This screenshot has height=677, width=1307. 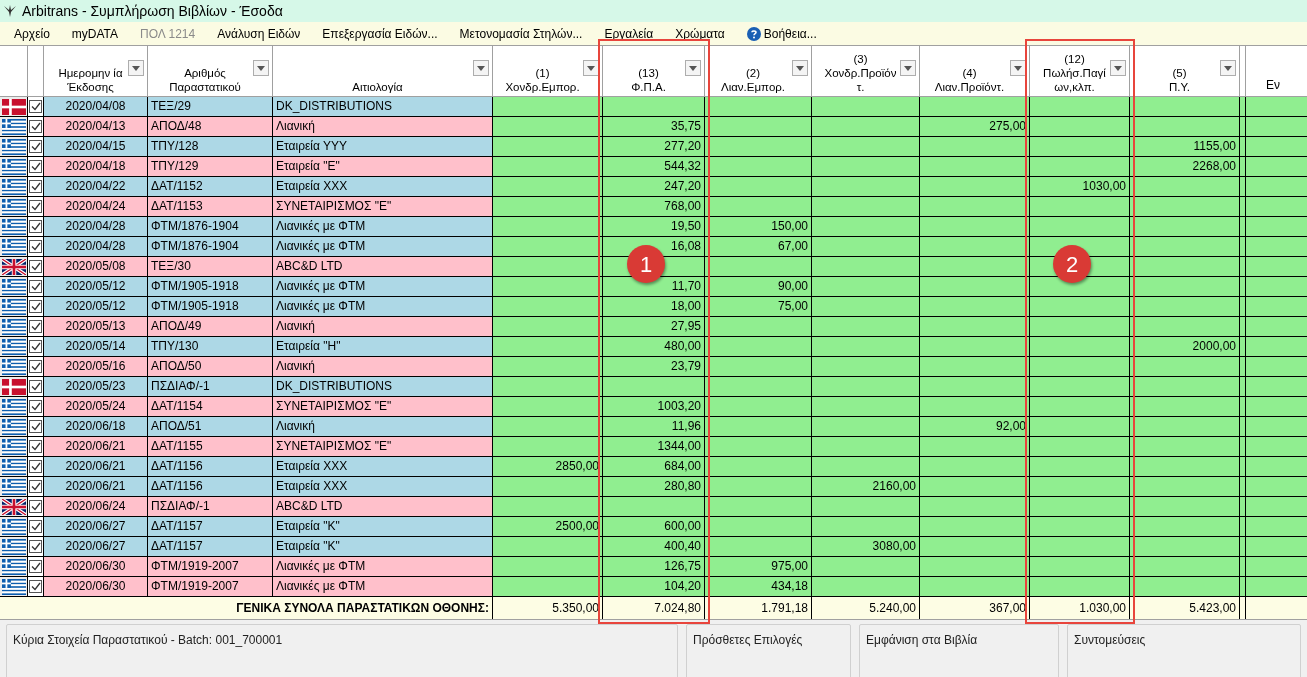 What do you see at coordinates (96, 486) in the screenshot?
I see `table-cell: 2020/06/21` at bounding box center [96, 486].